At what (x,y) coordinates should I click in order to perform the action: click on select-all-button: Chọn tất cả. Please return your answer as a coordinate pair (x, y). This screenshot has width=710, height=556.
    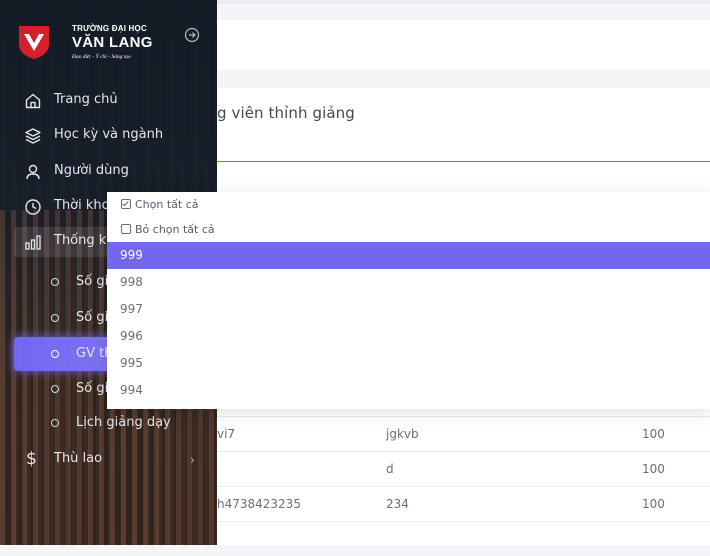
    Looking at the image, I should click on (160, 204).